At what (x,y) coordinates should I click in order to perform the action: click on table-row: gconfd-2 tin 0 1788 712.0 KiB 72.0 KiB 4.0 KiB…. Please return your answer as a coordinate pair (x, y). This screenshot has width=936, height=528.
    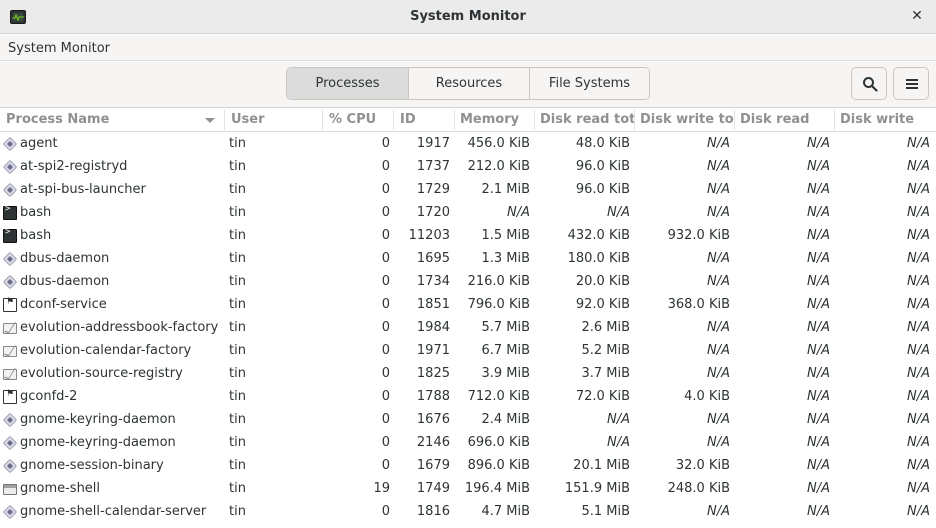
    Looking at the image, I should click on (468, 397).